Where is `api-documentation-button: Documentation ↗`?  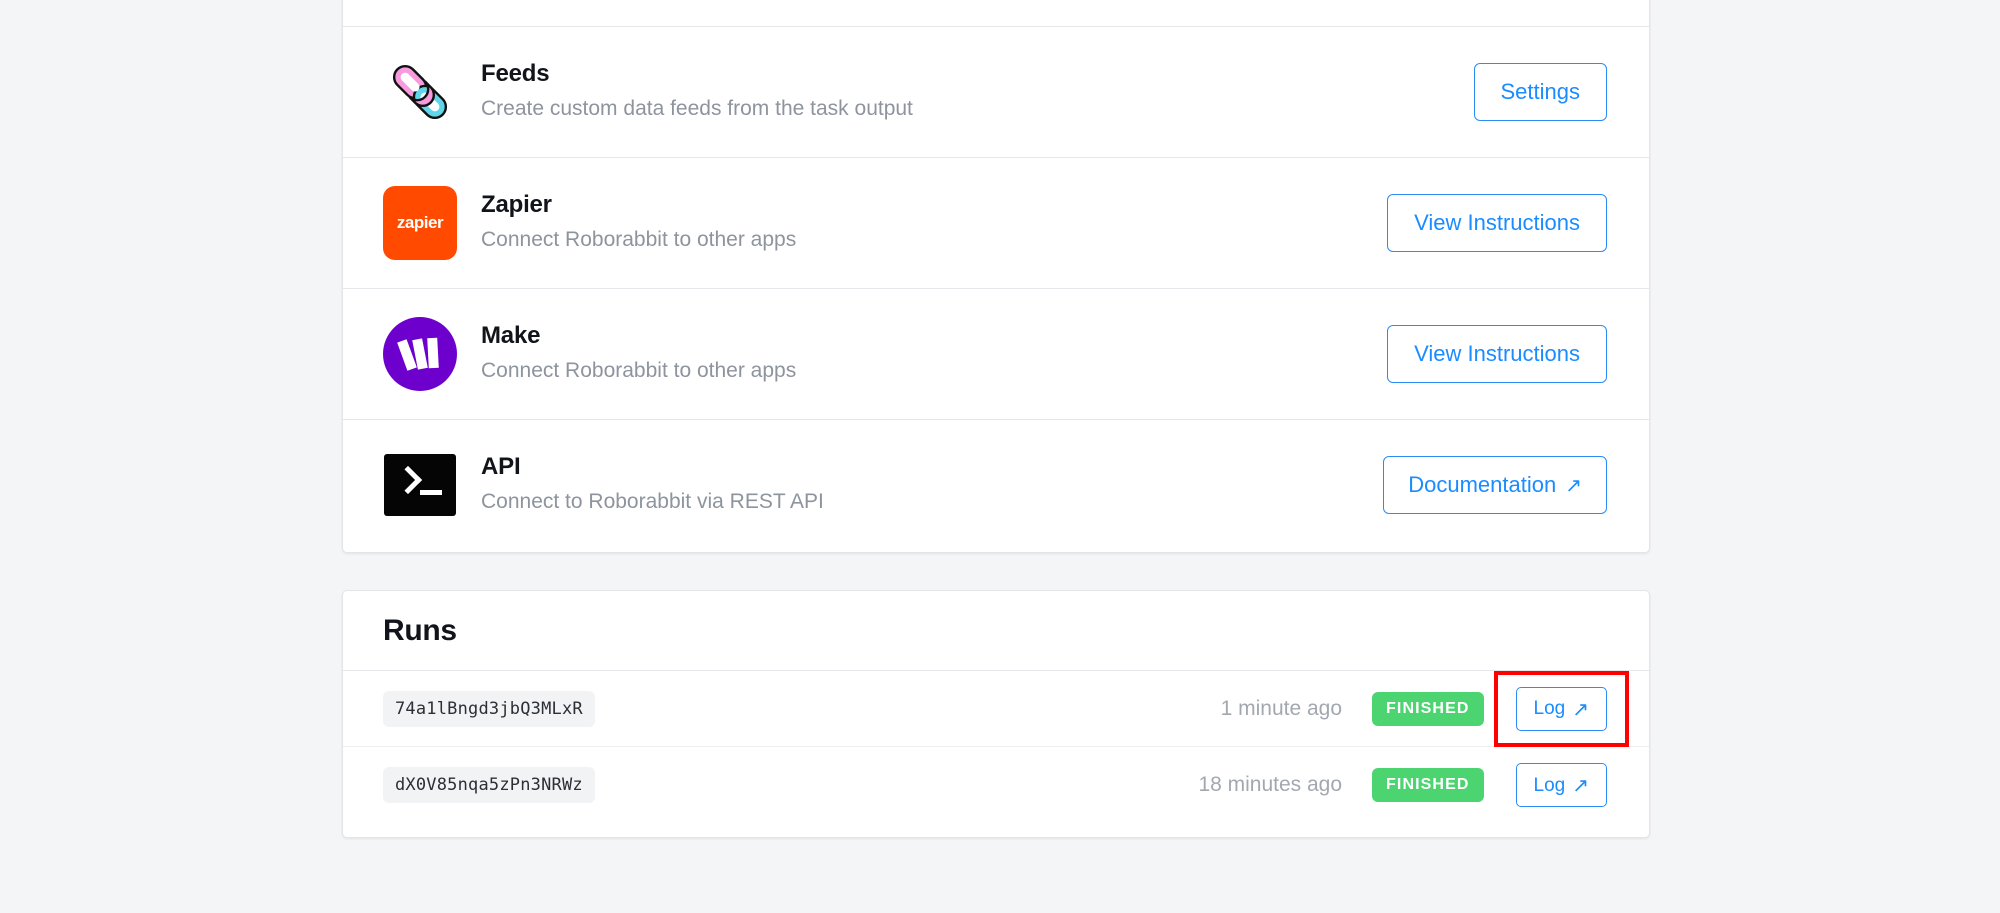 api-documentation-button: Documentation ↗ is located at coordinates (1495, 485).